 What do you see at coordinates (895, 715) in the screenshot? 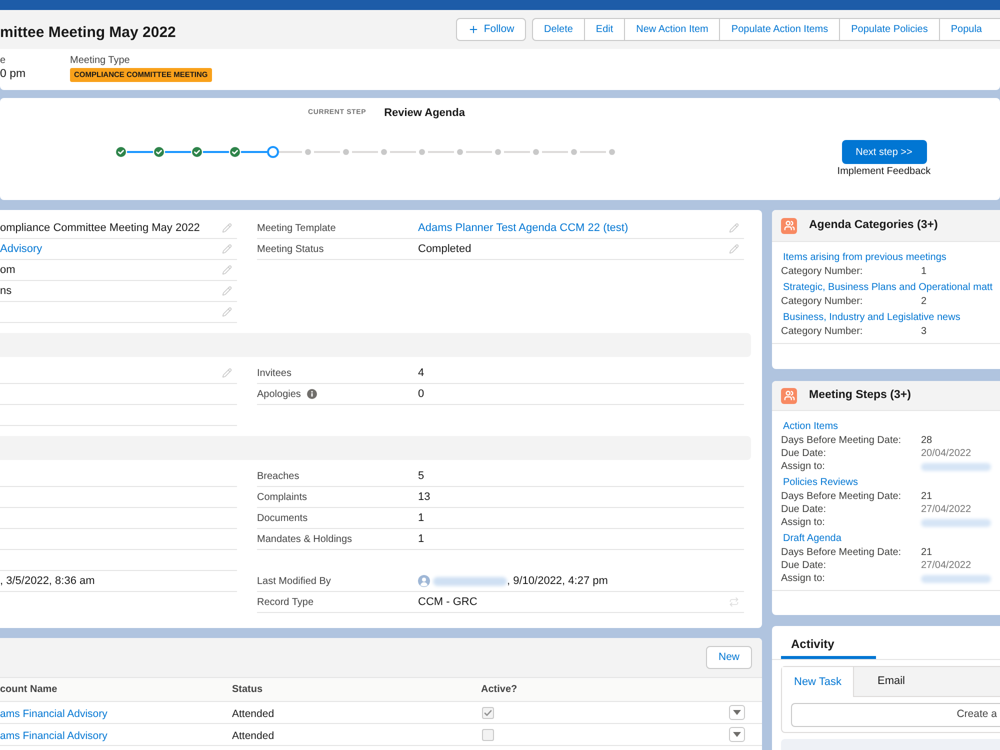
I see `create-task-button: Create a` at bounding box center [895, 715].